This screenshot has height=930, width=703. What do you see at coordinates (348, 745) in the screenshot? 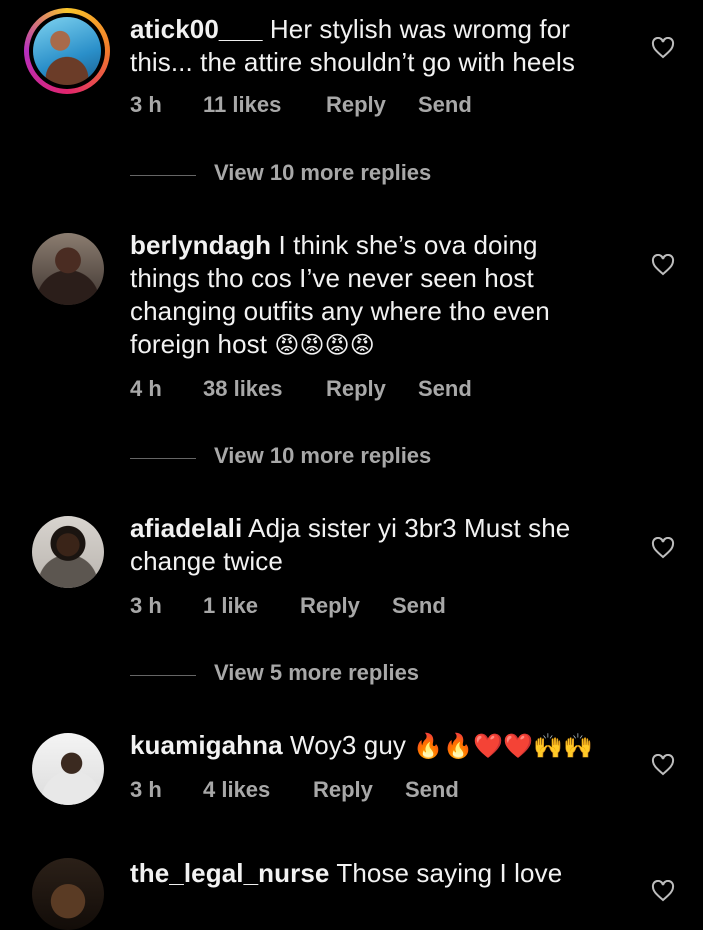
I see `comment-text: Woy3 guy` at bounding box center [348, 745].